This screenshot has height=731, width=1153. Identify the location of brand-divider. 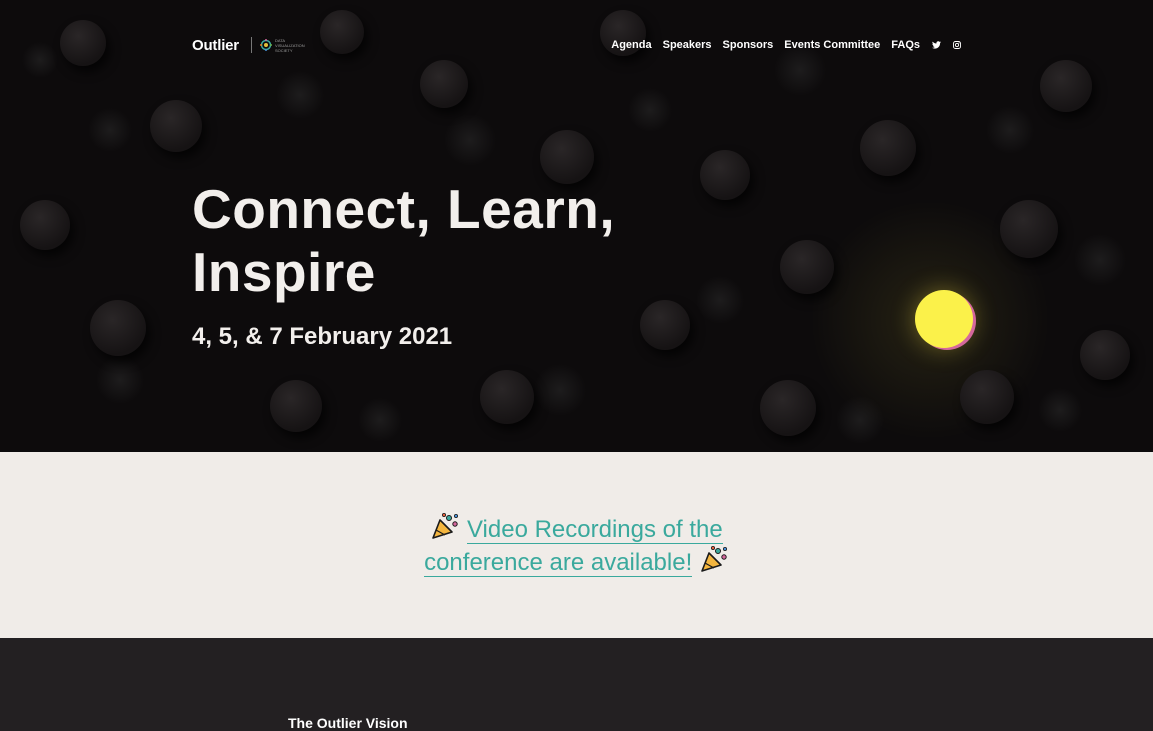
(251, 45).